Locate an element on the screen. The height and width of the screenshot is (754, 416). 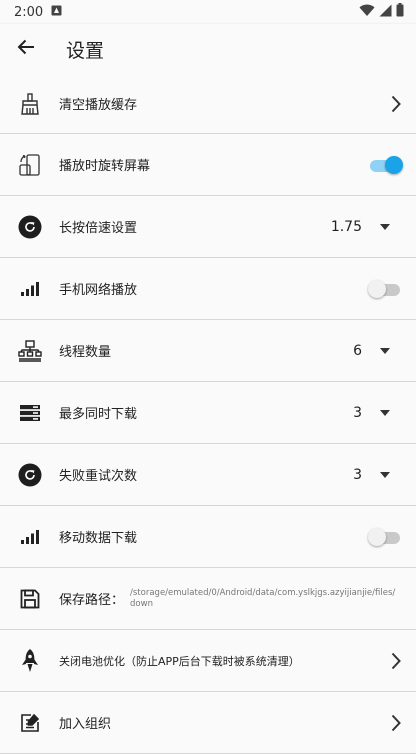
clear-cache-label: 清空播放缓存 is located at coordinates (98, 105).